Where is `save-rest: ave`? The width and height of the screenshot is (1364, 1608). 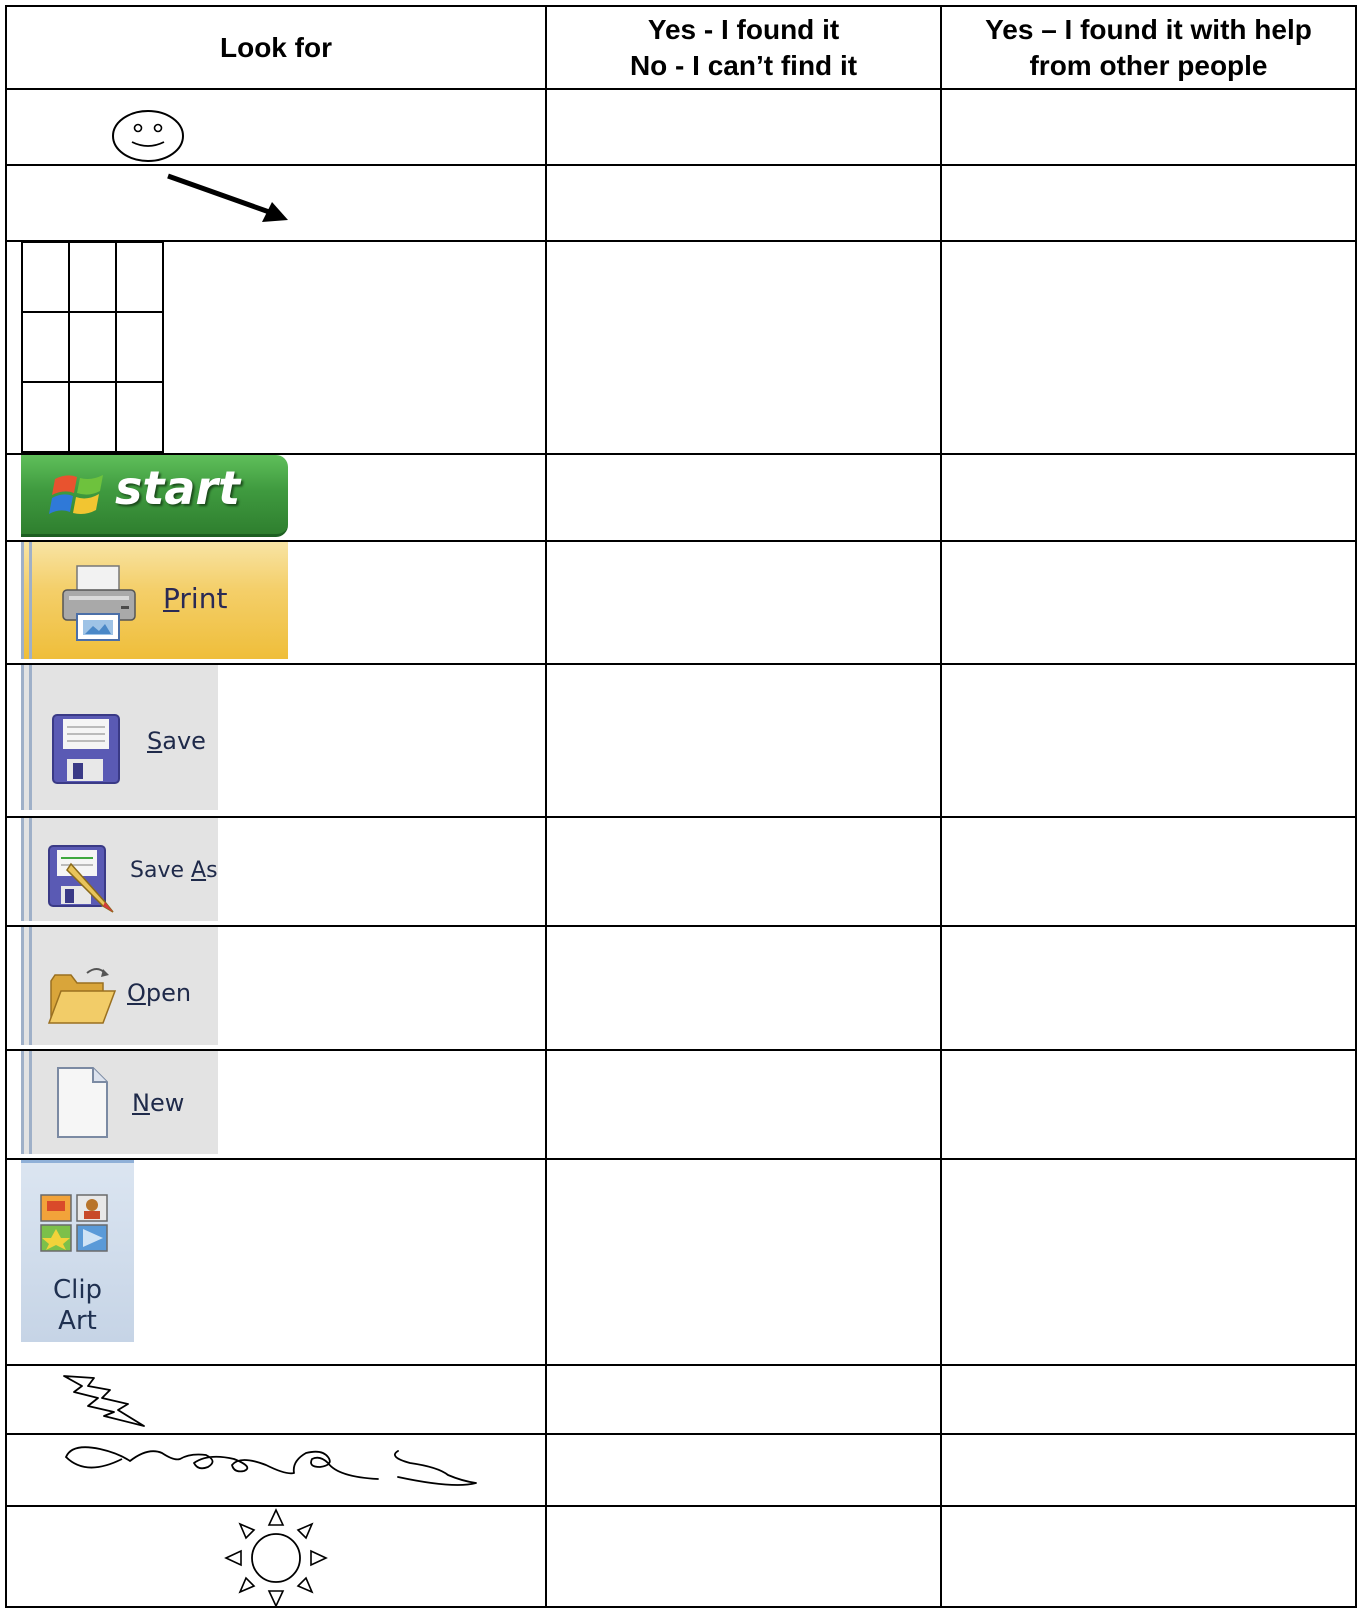 save-rest: ave is located at coordinates (184, 741).